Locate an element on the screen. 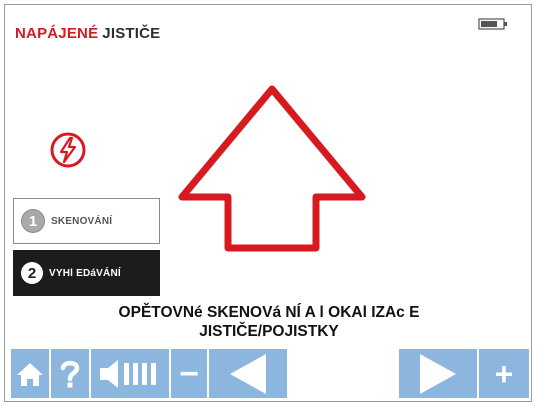 This screenshot has height=407, width=537. plus-button: + is located at coordinates (504, 373).